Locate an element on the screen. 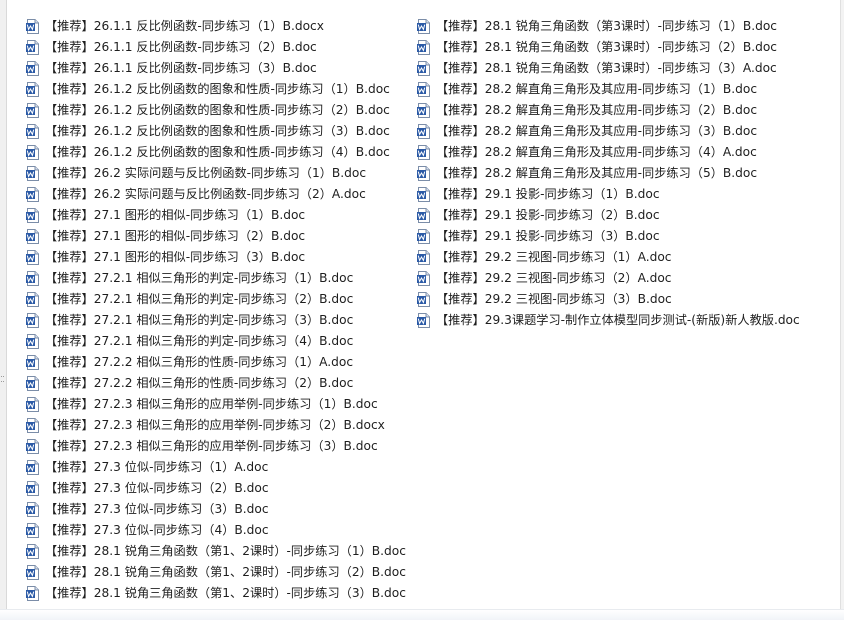 Image resolution: width=844 pixels, height=620 pixels. file-item: 【推荐】29.2 三视图-同步练习（2）A.doc is located at coordinates (608, 278).